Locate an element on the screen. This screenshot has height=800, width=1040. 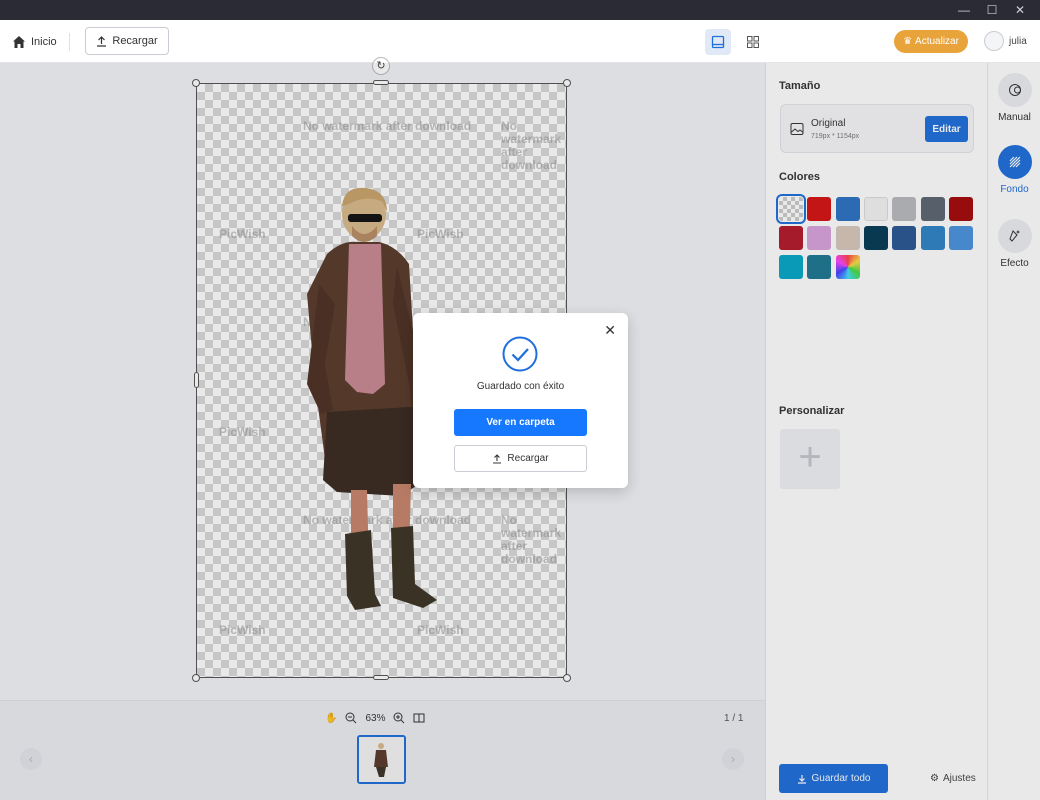
toolbar-divider is located at coordinates (69, 42).